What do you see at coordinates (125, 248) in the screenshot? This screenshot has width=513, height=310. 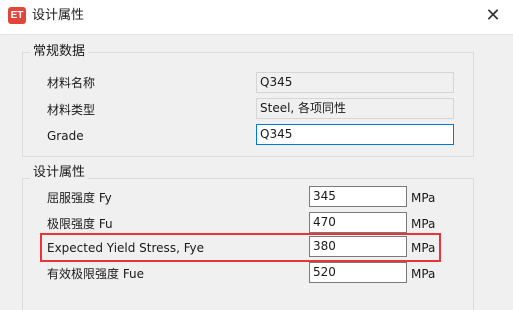 I see `expected-yield-stress-label: Expected Yield Stress, Fye` at bounding box center [125, 248].